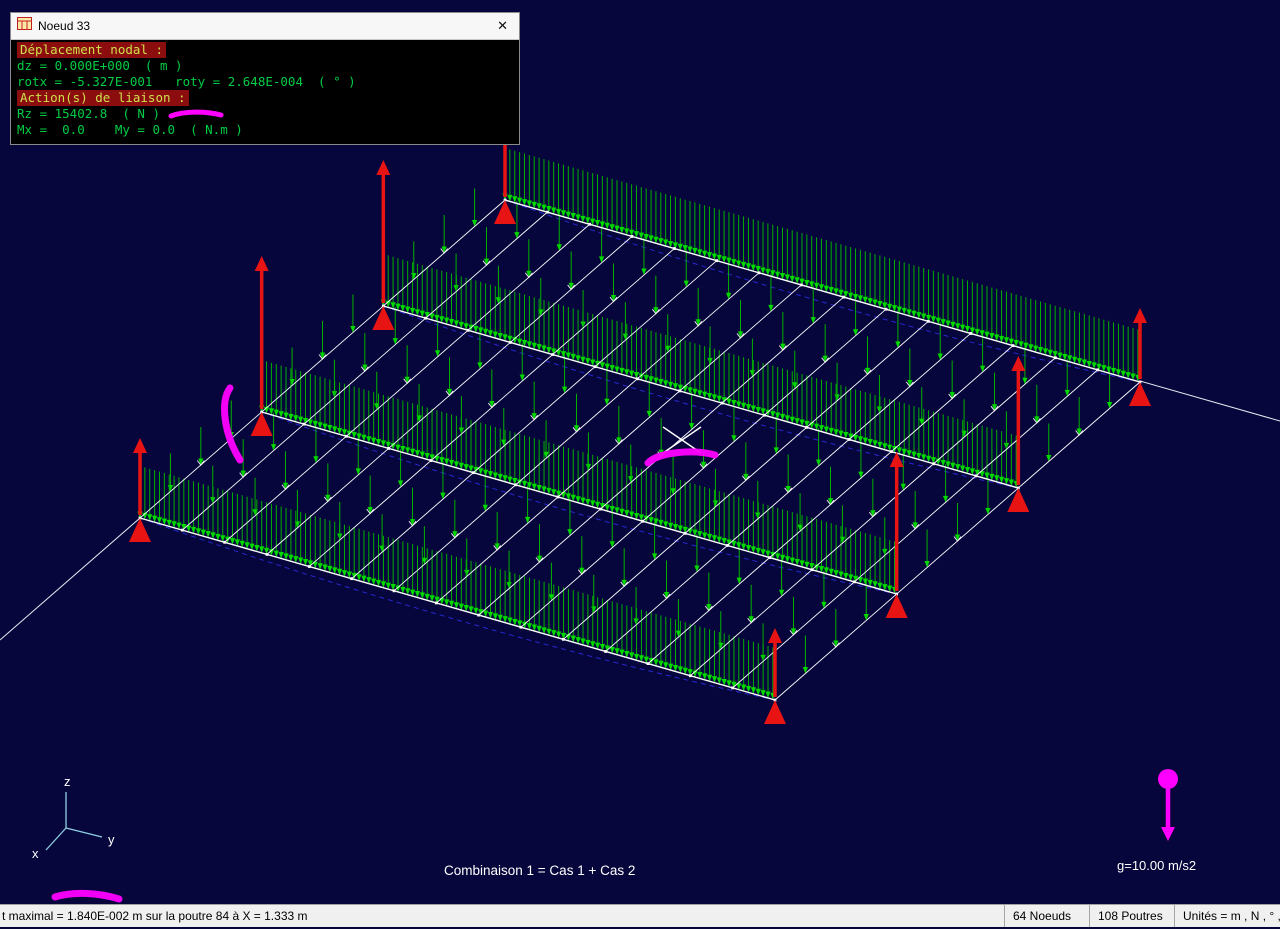 The width and height of the screenshot is (1280, 929). What do you see at coordinates (130, 129) in the screenshot?
I see `value-moments: Mx = 0.0 My = 0.0 ( N.m )` at bounding box center [130, 129].